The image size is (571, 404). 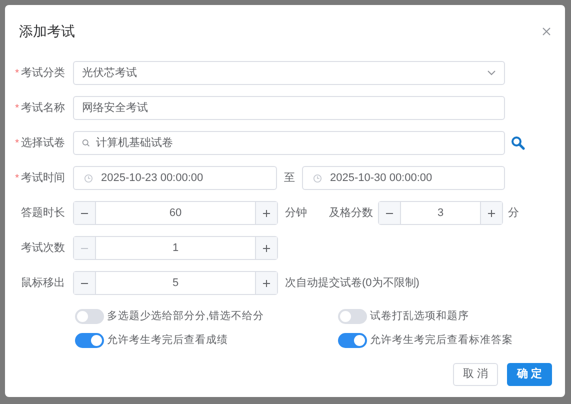 What do you see at coordinates (175, 178) in the screenshot?
I see `start-date-field: 2025-10-23 00:00:00` at bounding box center [175, 178].